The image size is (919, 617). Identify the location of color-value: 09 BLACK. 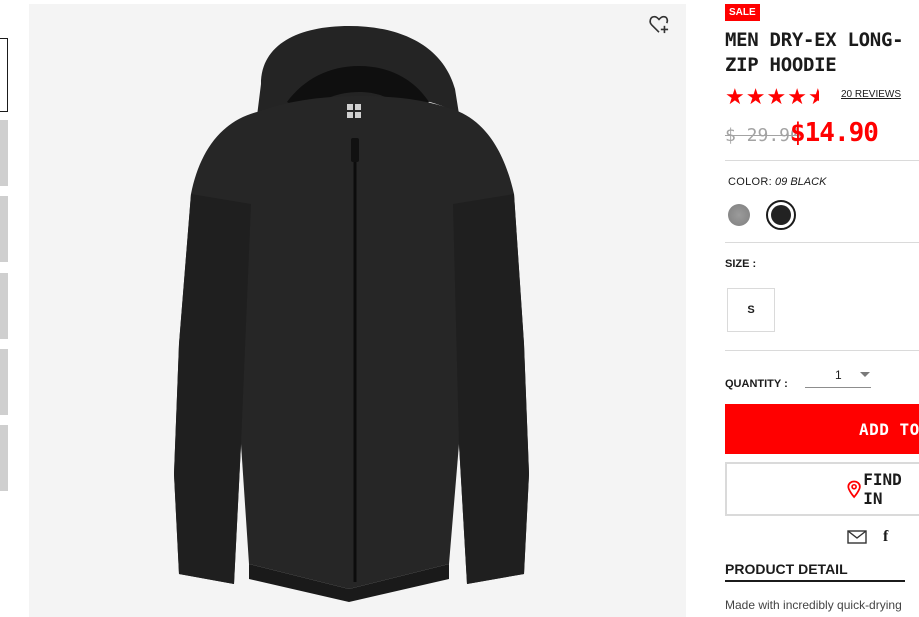
(801, 182).